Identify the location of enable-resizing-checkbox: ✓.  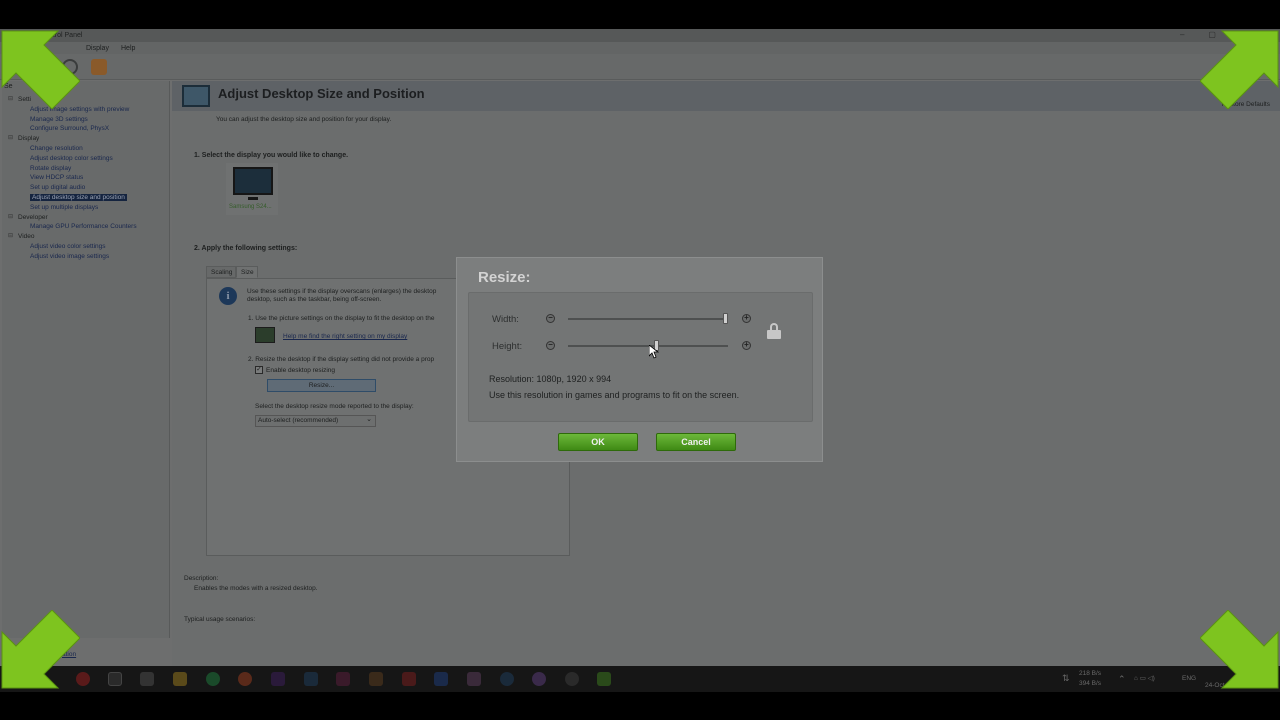
(259, 370).